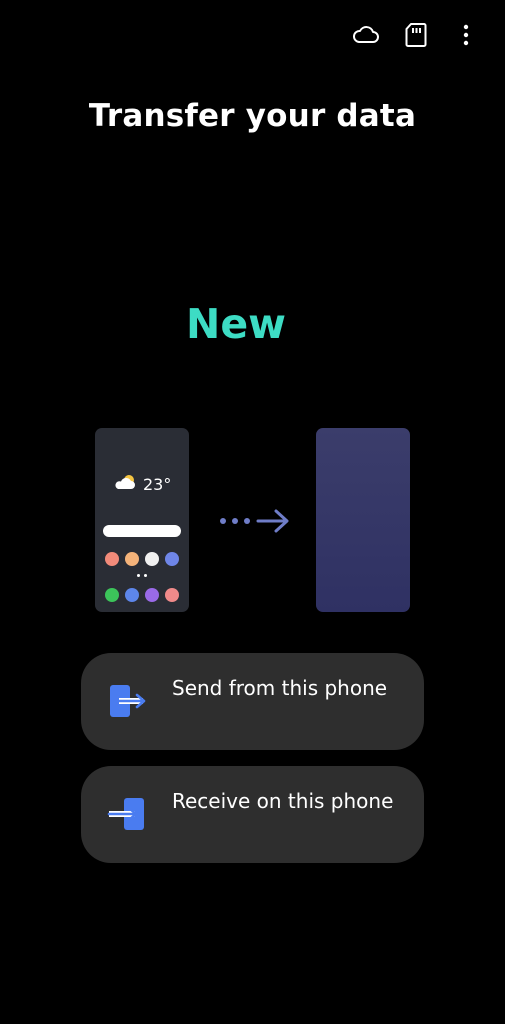  What do you see at coordinates (128, 702) in the screenshot?
I see `send-icon` at bounding box center [128, 702].